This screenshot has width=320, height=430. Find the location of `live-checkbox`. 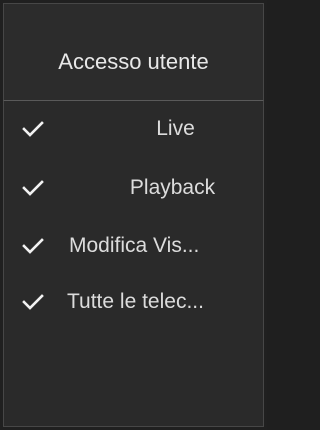

live-checkbox is located at coordinates (33, 129).